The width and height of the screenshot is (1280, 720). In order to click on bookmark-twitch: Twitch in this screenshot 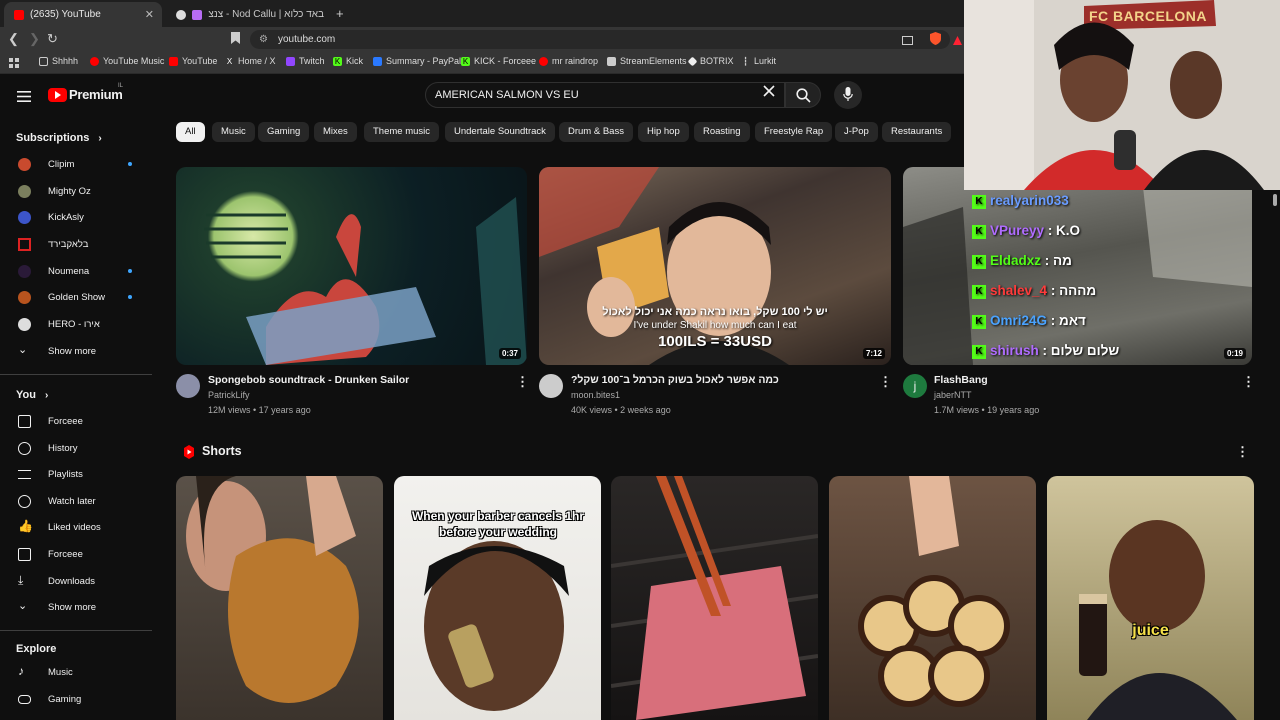, I will do `click(305, 61)`.